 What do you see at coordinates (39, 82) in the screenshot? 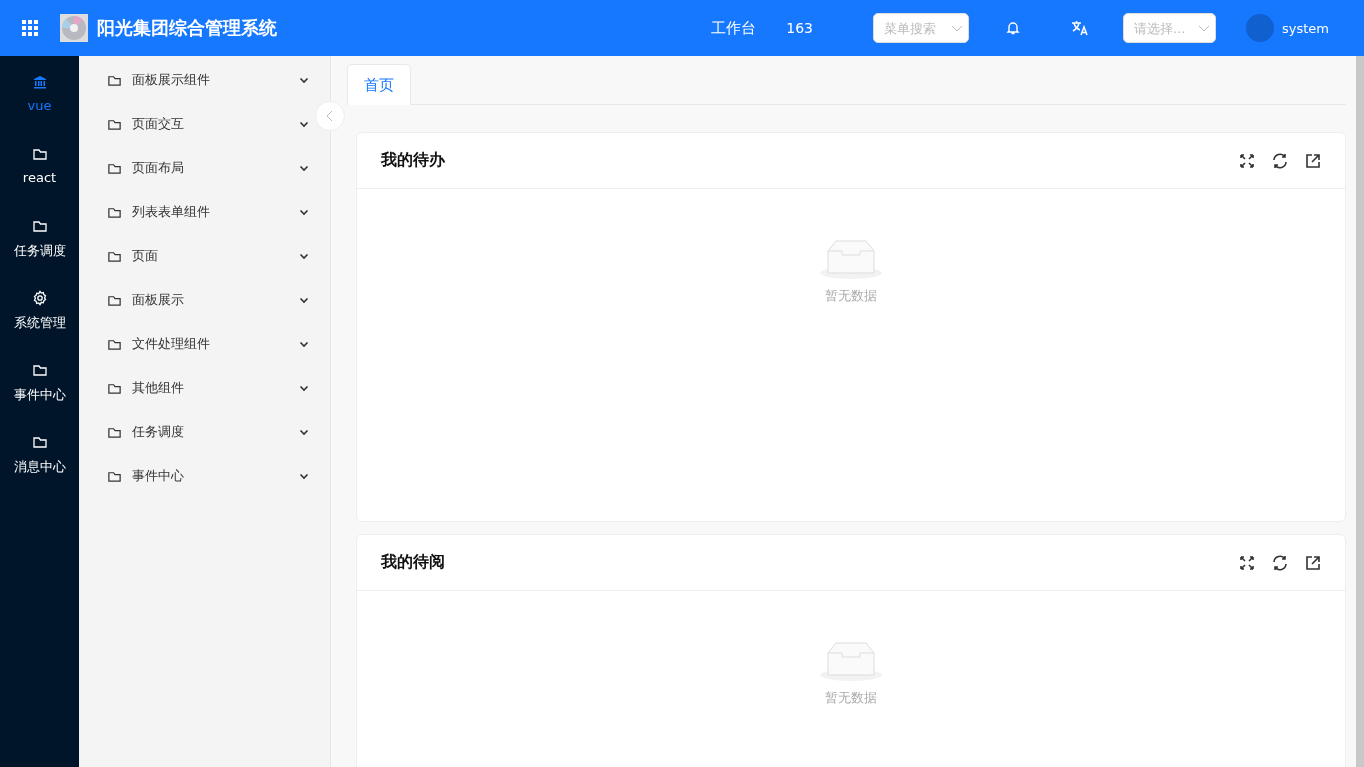
I see `bank-icon` at bounding box center [39, 82].